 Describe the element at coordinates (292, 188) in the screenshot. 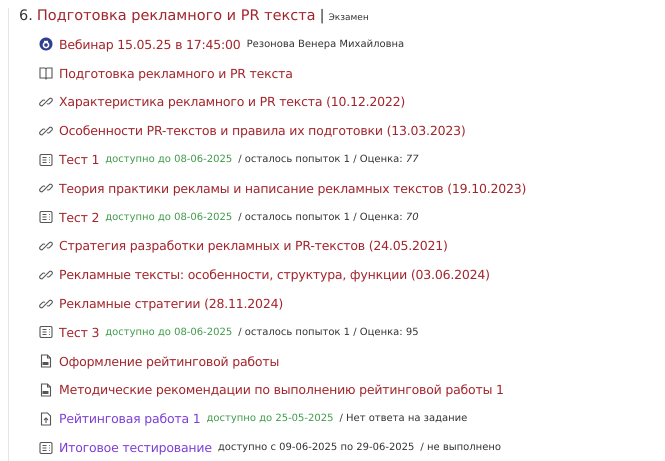

I see `activity-link: Теория практики рекламы и написание рекламных текстов (19.10.2023)` at that location.